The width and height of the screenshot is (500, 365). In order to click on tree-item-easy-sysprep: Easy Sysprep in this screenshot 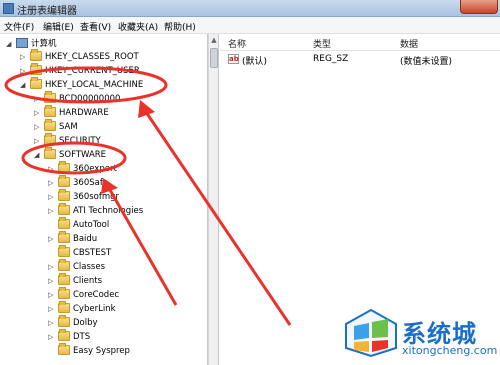, I will do `click(100, 350)`.